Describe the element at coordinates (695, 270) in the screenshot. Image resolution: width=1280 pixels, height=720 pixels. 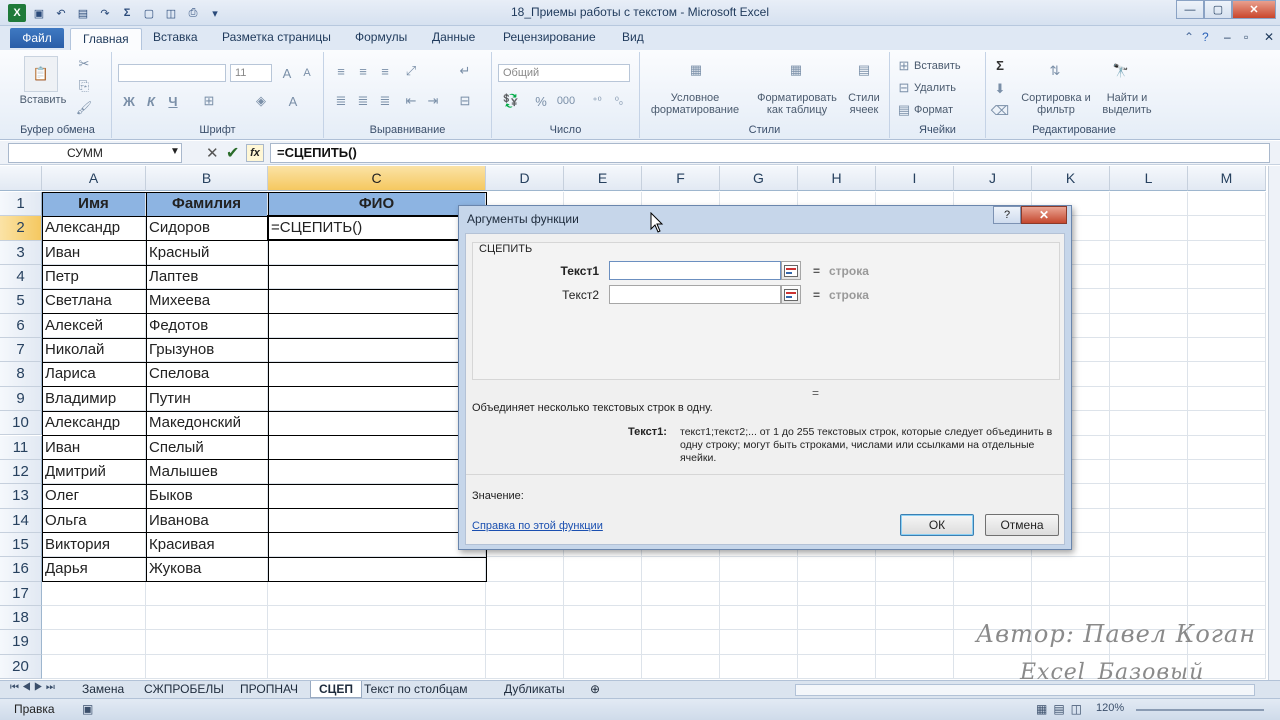
I see `arg1-input` at that location.